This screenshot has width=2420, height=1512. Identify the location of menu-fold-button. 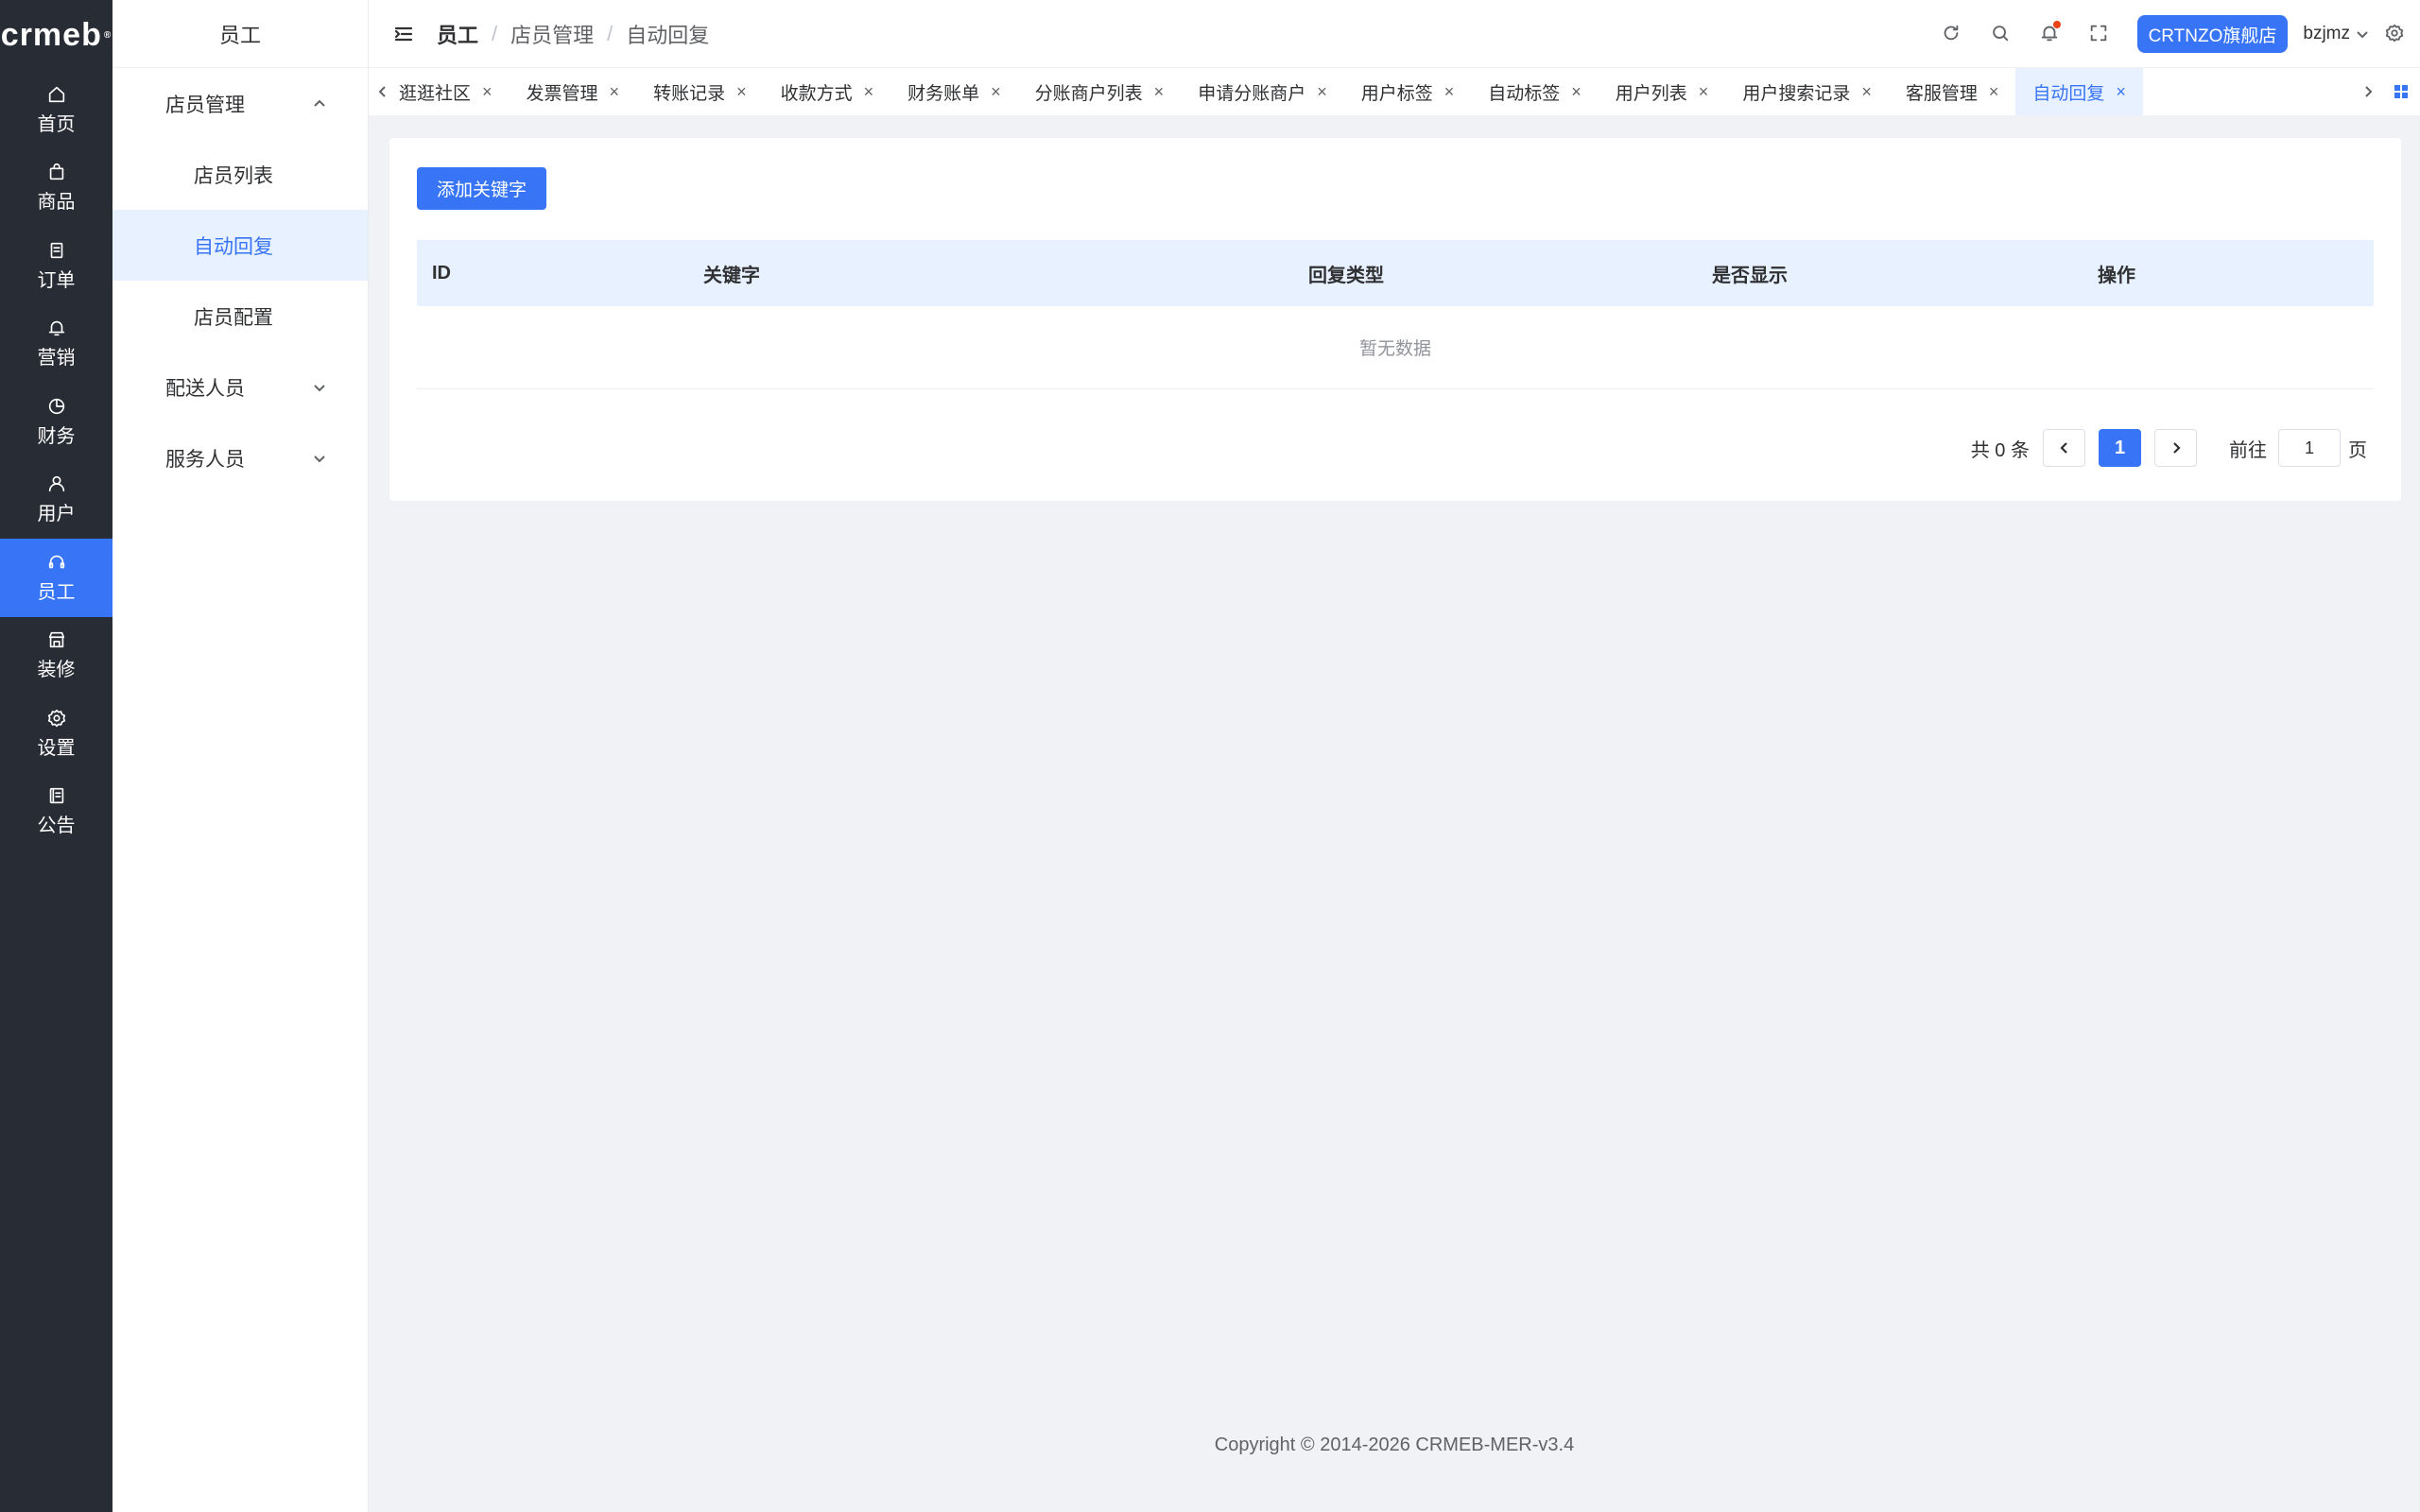
(403, 34).